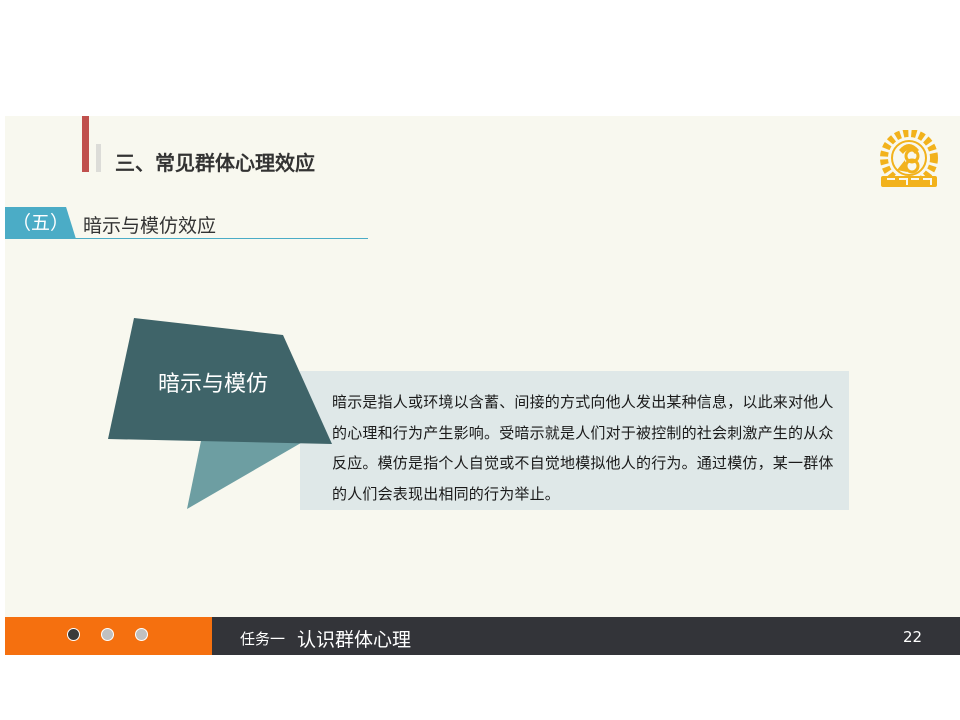 This screenshot has width=960, height=720. I want to click on accent-bar-gray, so click(98, 158).